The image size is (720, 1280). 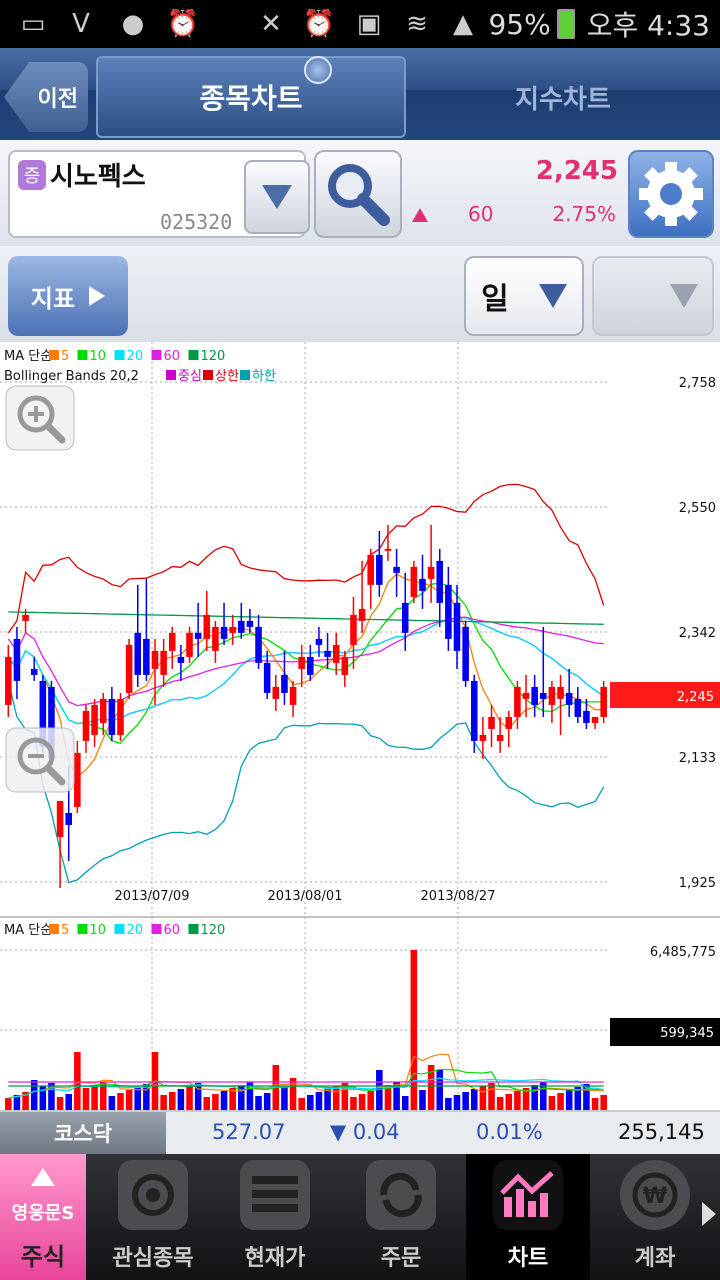 What do you see at coordinates (133, 24) in the screenshot?
I see `lock-coin-icon: ●` at bounding box center [133, 24].